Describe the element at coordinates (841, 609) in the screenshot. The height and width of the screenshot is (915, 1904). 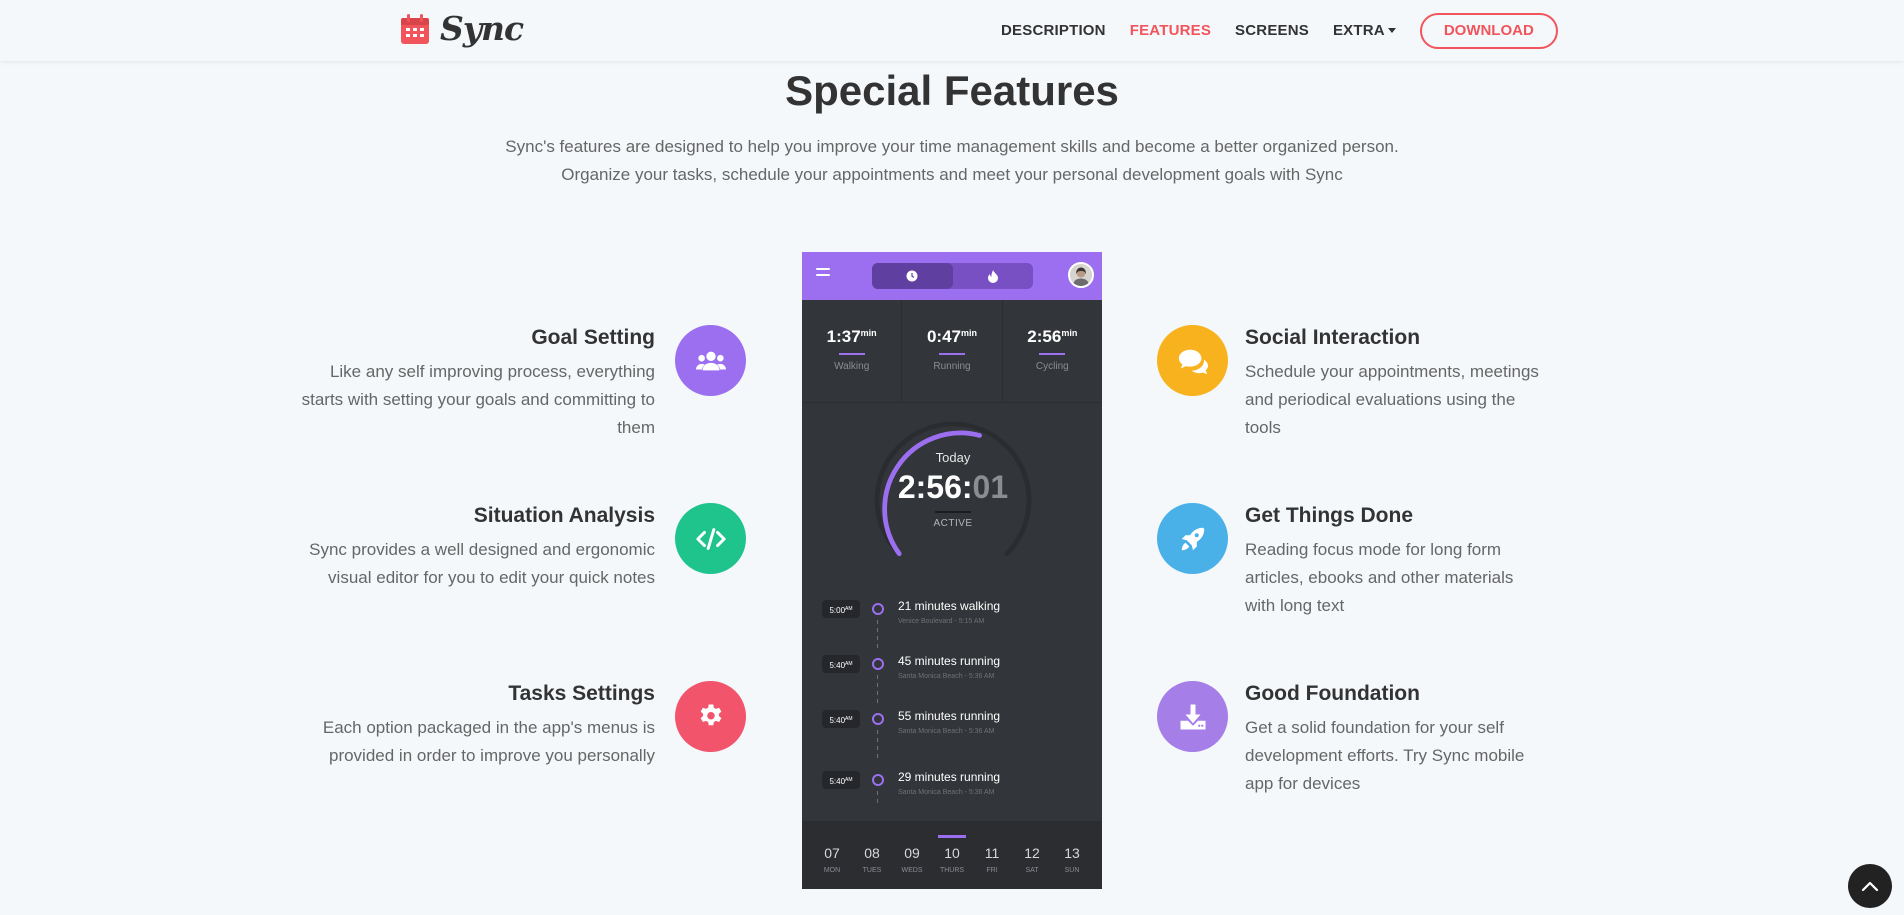
I see `timeline-time: 5:00AM` at that location.